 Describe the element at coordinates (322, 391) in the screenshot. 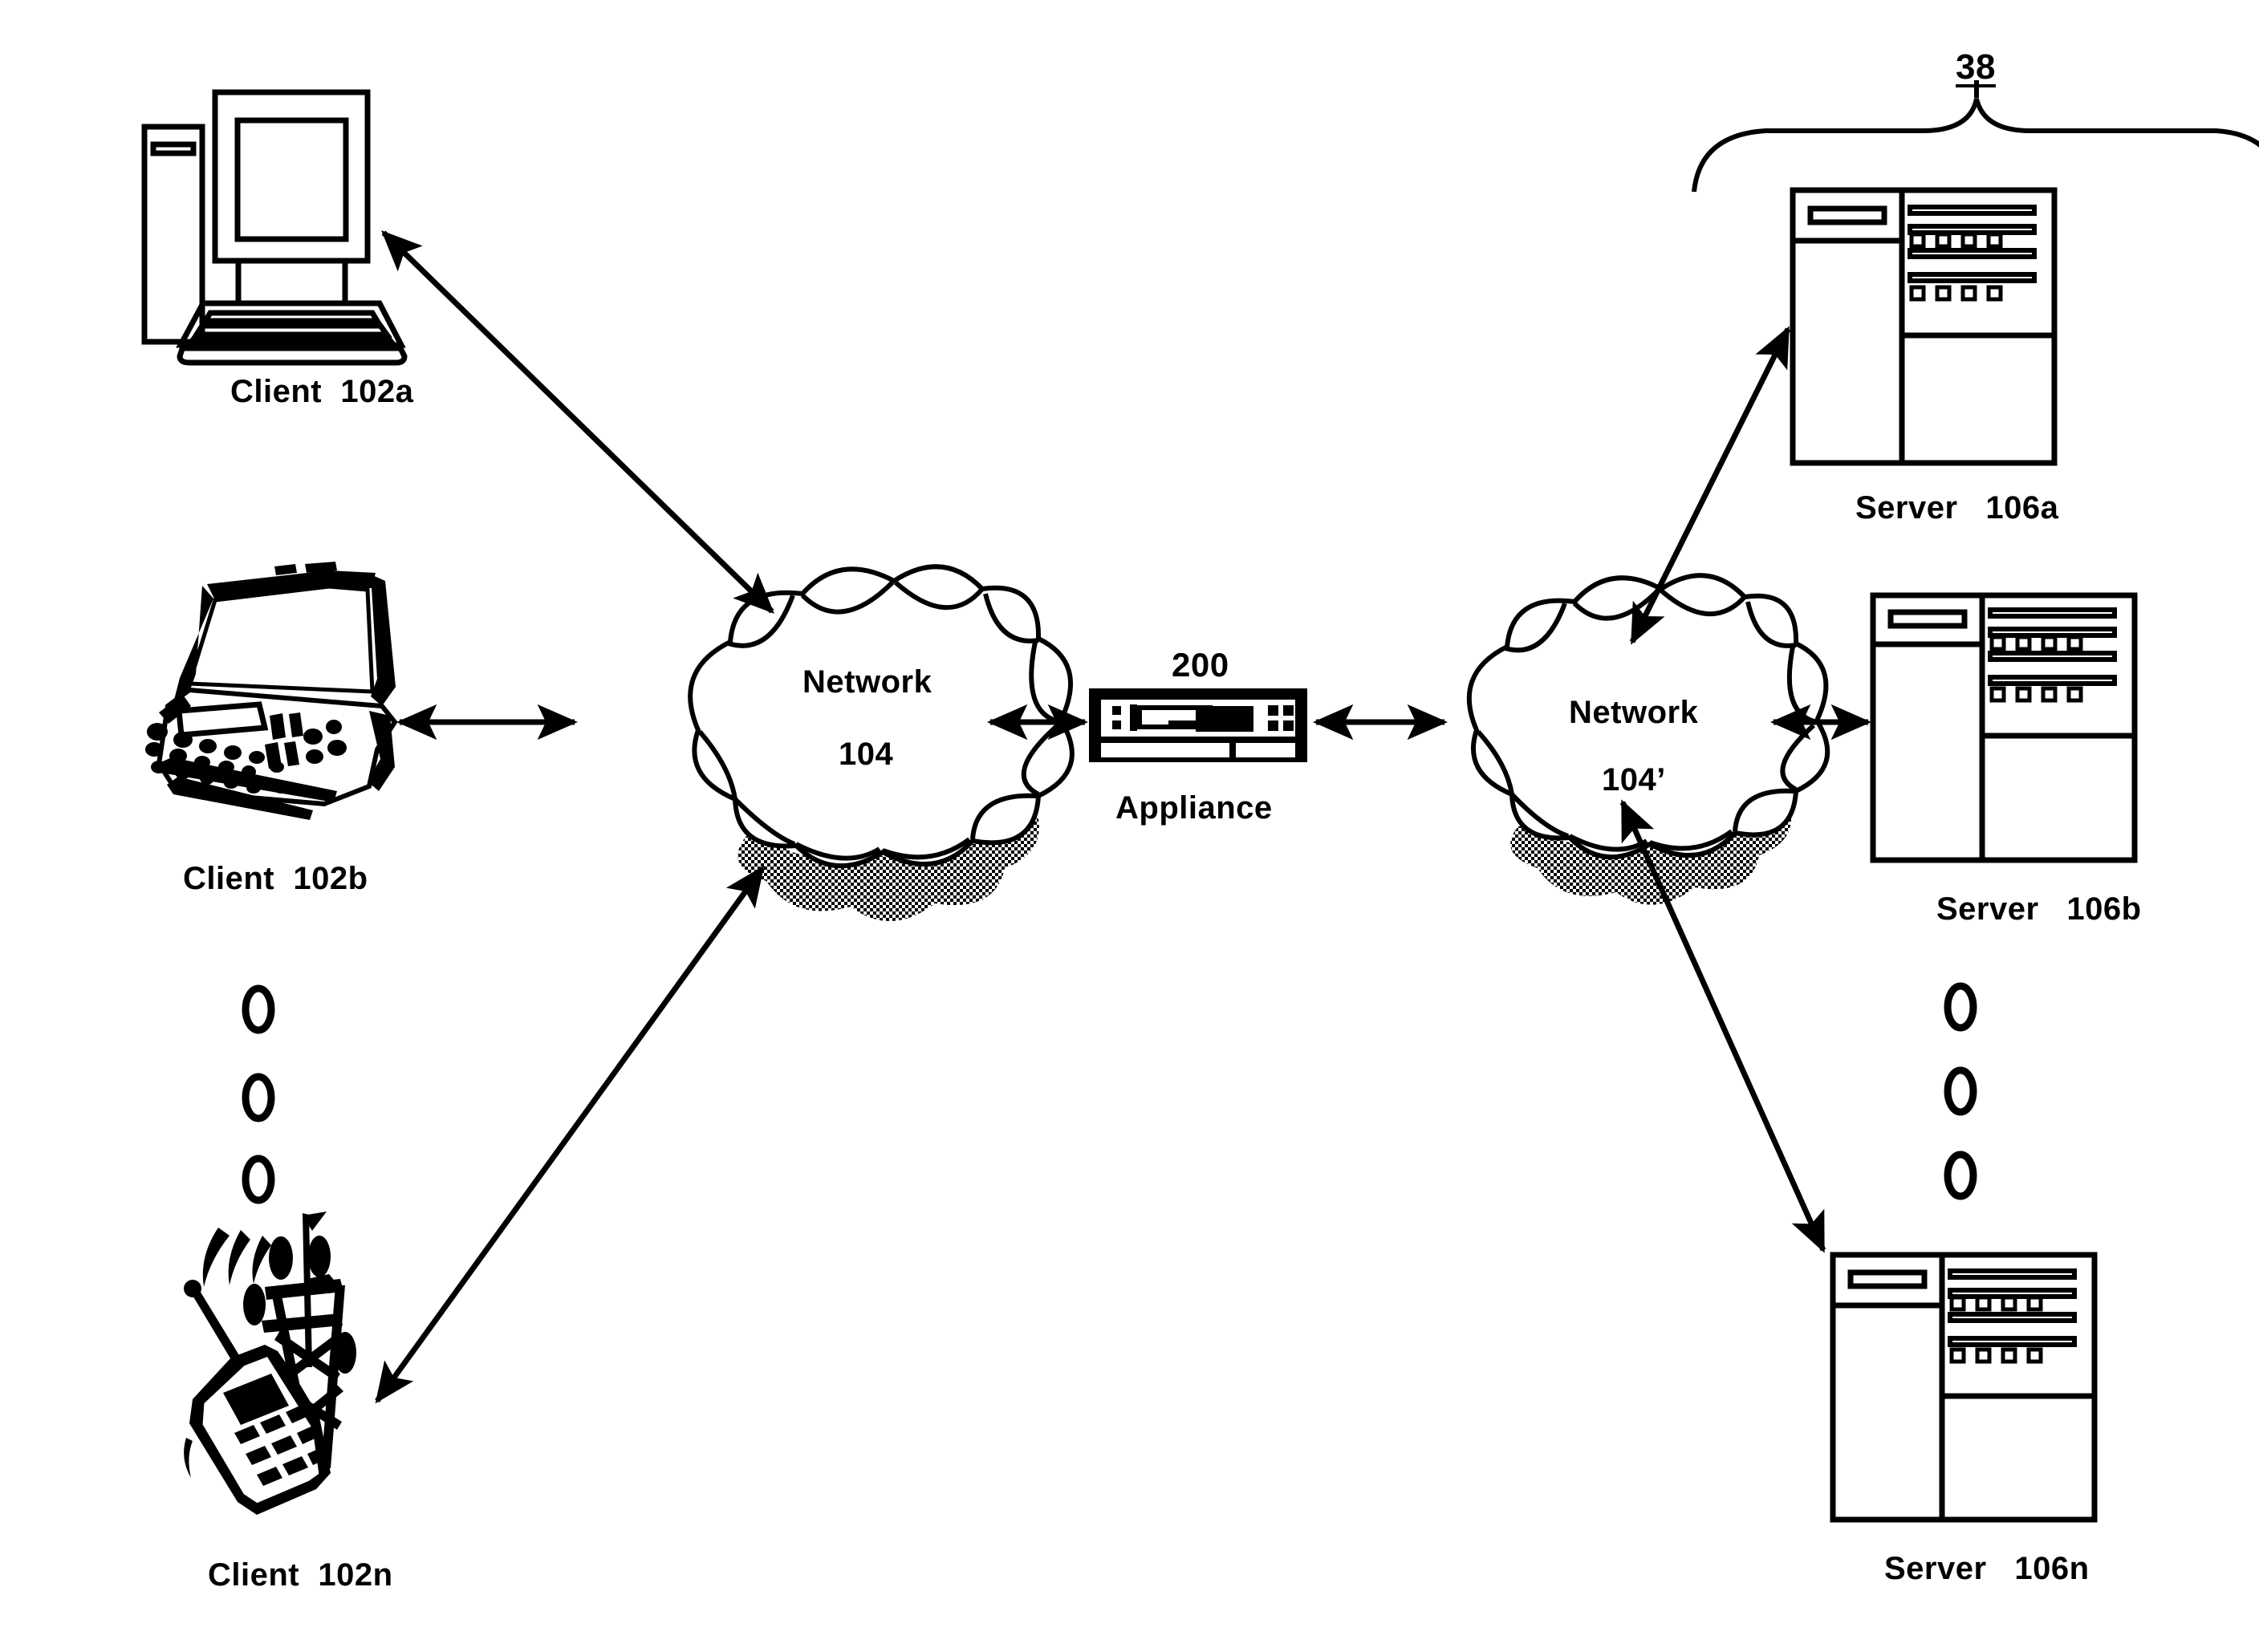

I see `client-102a-label: Client 102a` at that location.